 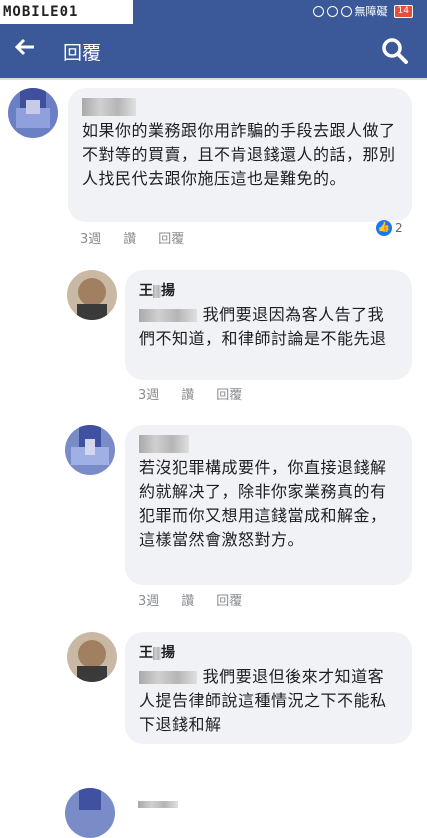 I want to click on watermark-logo: MOBILE01, so click(x=66, y=12).